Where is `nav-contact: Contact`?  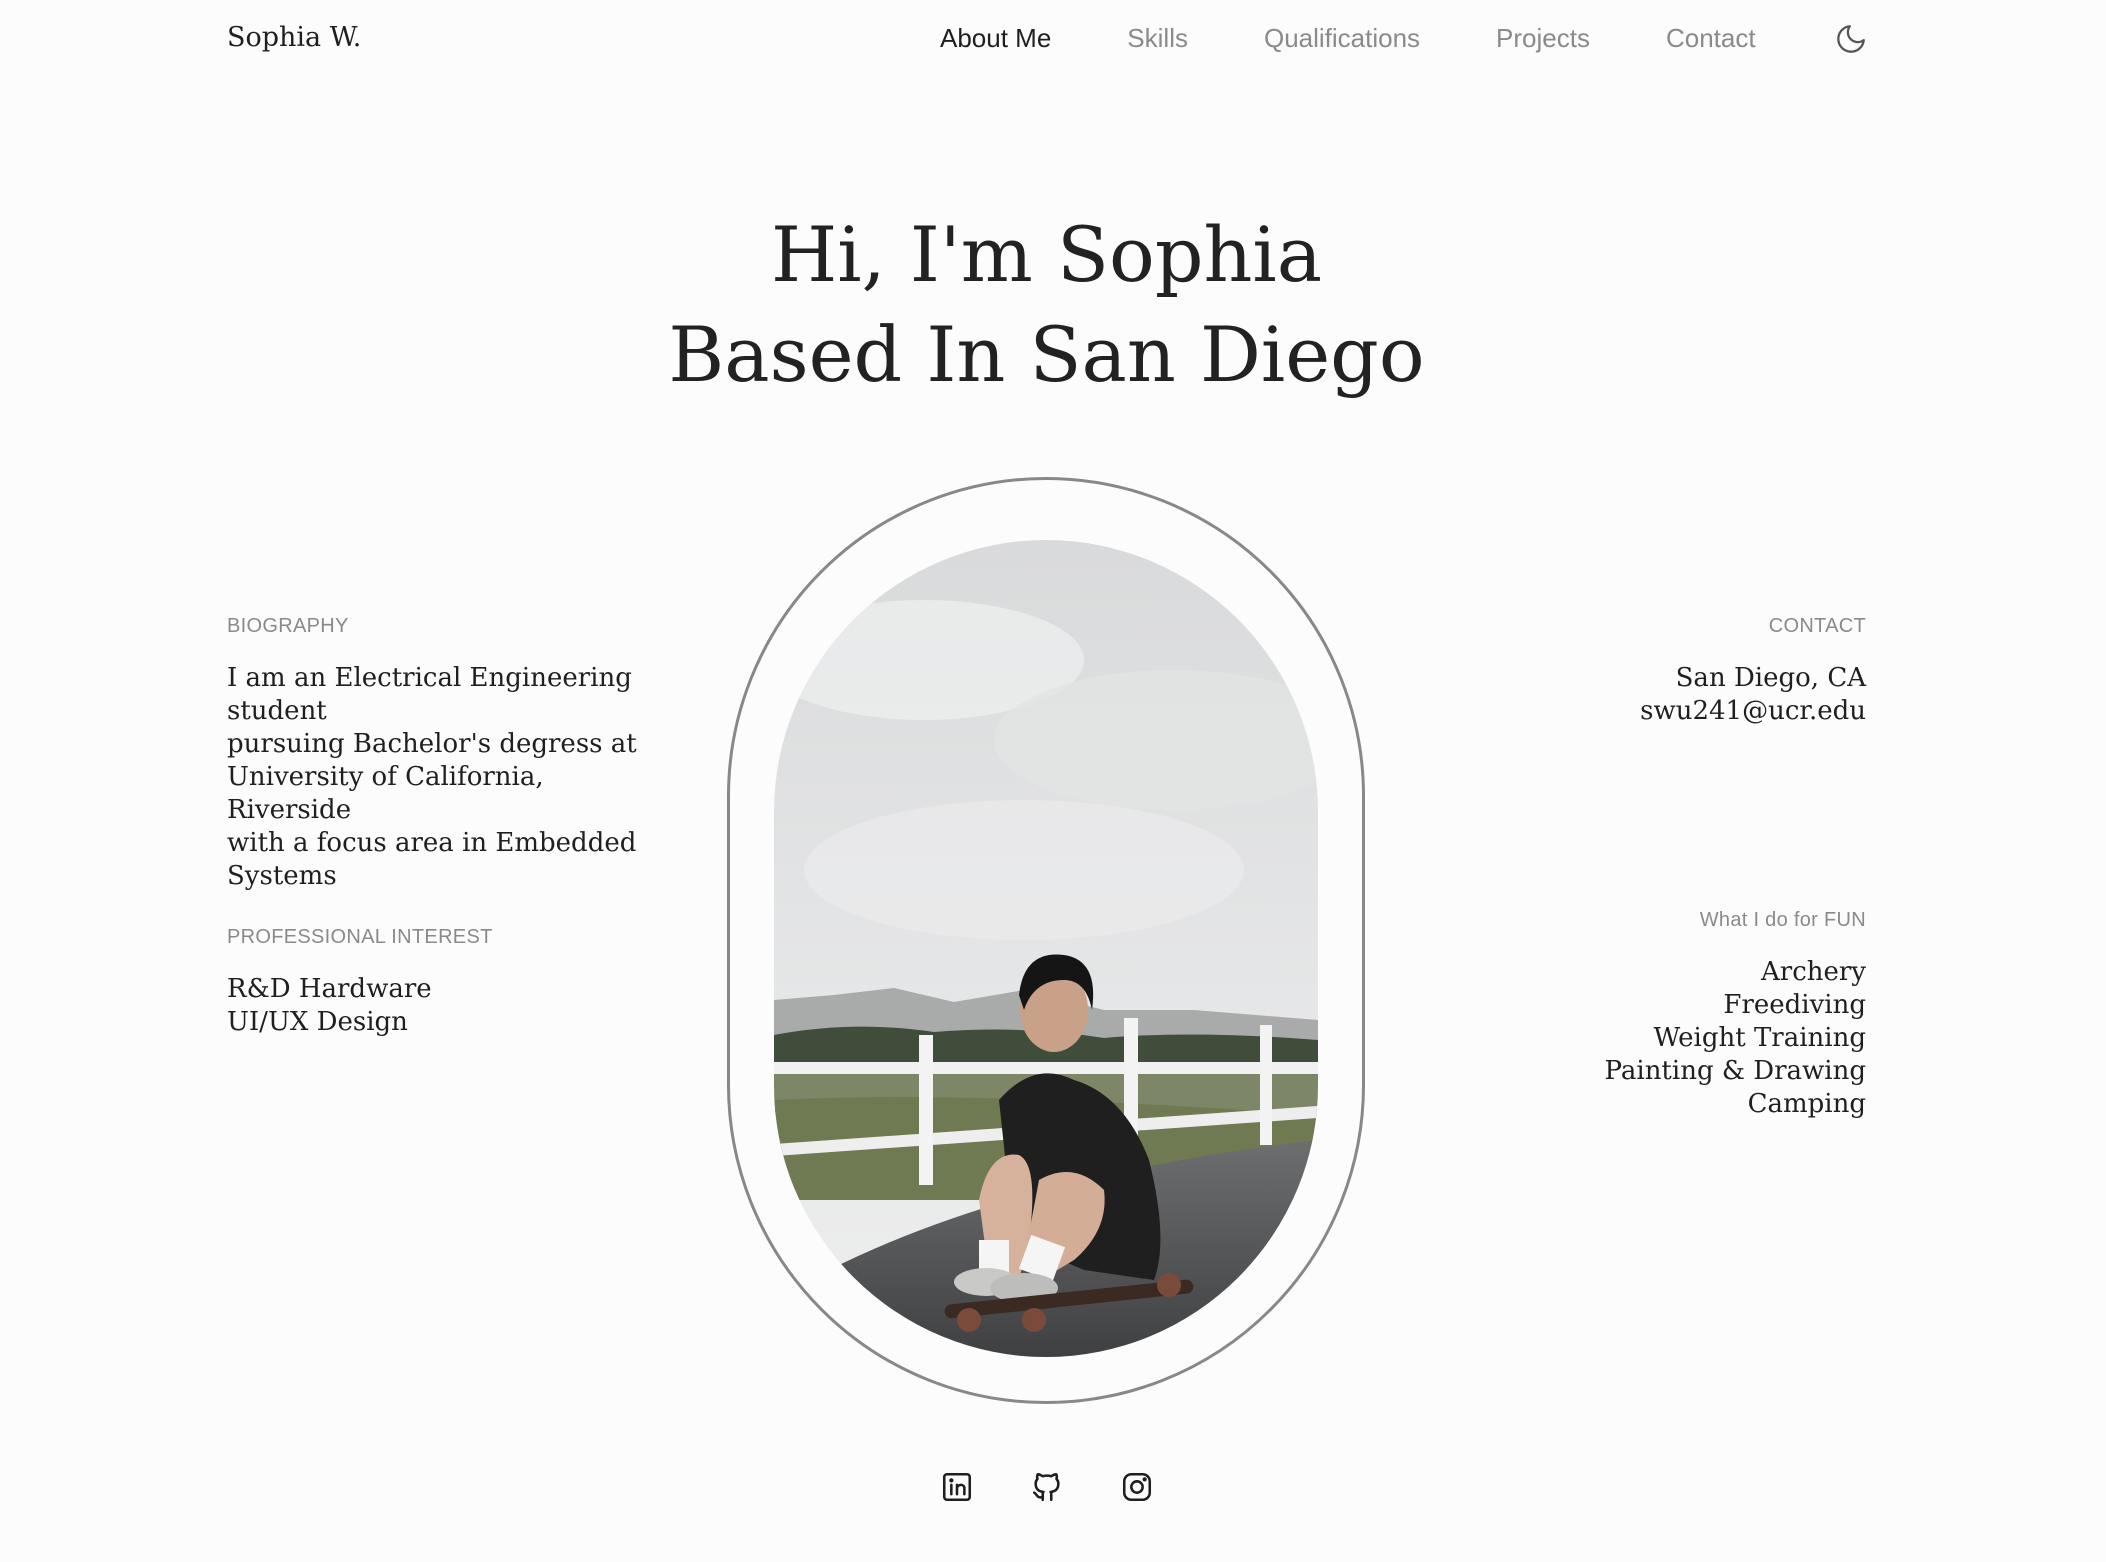
nav-contact: Contact is located at coordinates (1711, 38).